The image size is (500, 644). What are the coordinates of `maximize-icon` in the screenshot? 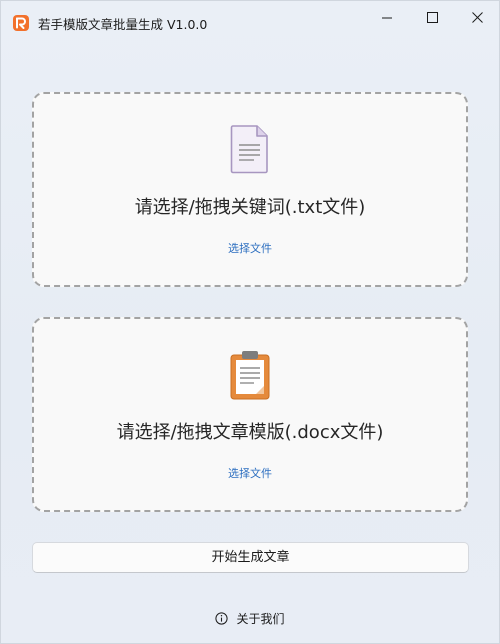 It's located at (432, 17).